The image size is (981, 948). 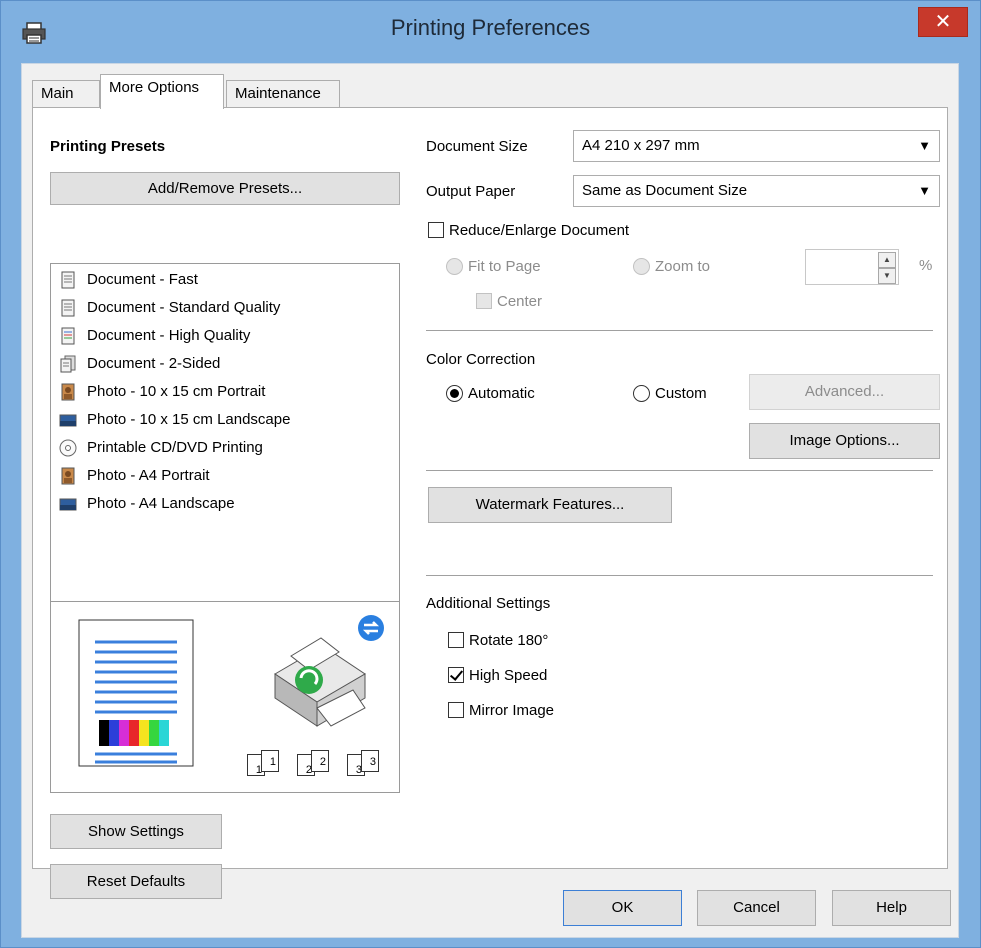 What do you see at coordinates (370, 761) in the screenshot?
I see `copy-page-icon: 3` at bounding box center [370, 761].